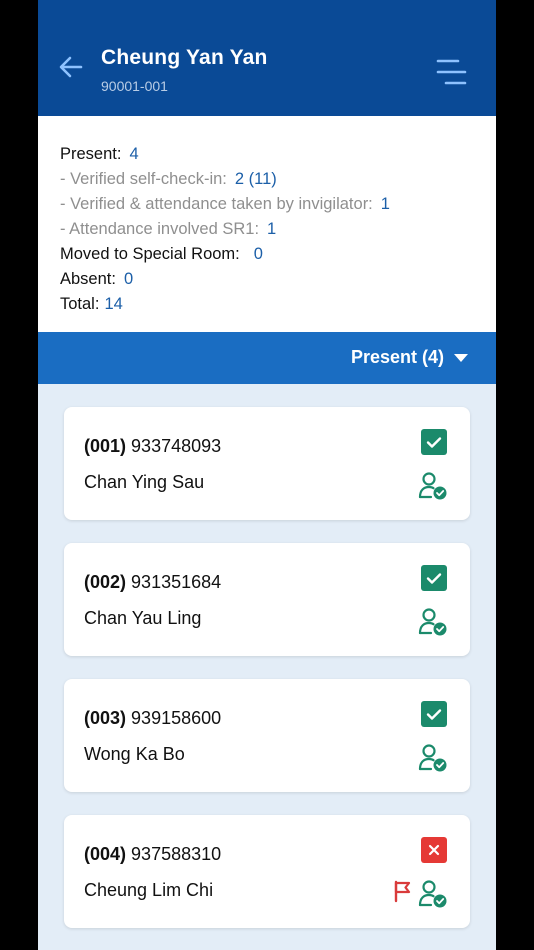 The image size is (534, 950). Describe the element at coordinates (160, 229) in the screenshot. I see `summary-sr1-label: - Attendance involved SR1:` at that location.